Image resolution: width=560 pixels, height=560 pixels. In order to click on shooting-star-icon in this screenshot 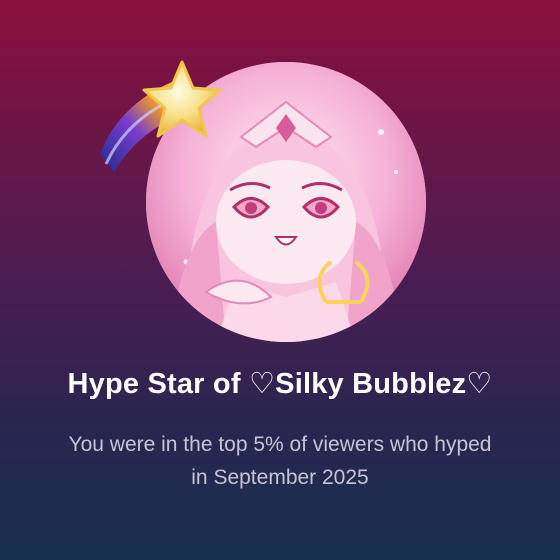, I will do `click(162, 117)`.